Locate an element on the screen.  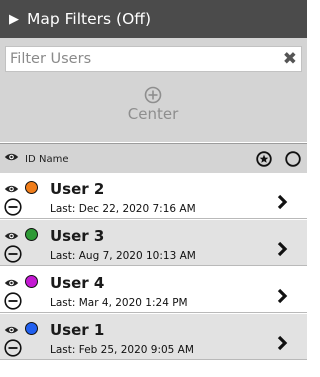
user-last-seen: Last: Feb 25, 2020 9:05 AM is located at coordinates (122, 350).